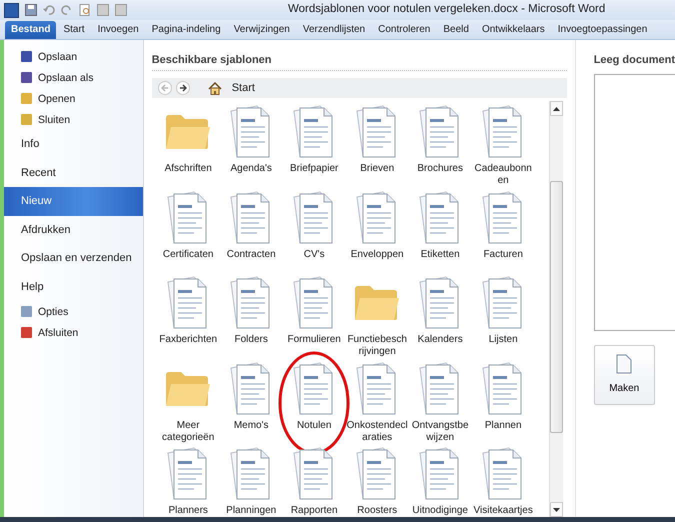  Describe the element at coordinates (503, 395) in the screenshot. I see `template-tile: Plannen` at that location.